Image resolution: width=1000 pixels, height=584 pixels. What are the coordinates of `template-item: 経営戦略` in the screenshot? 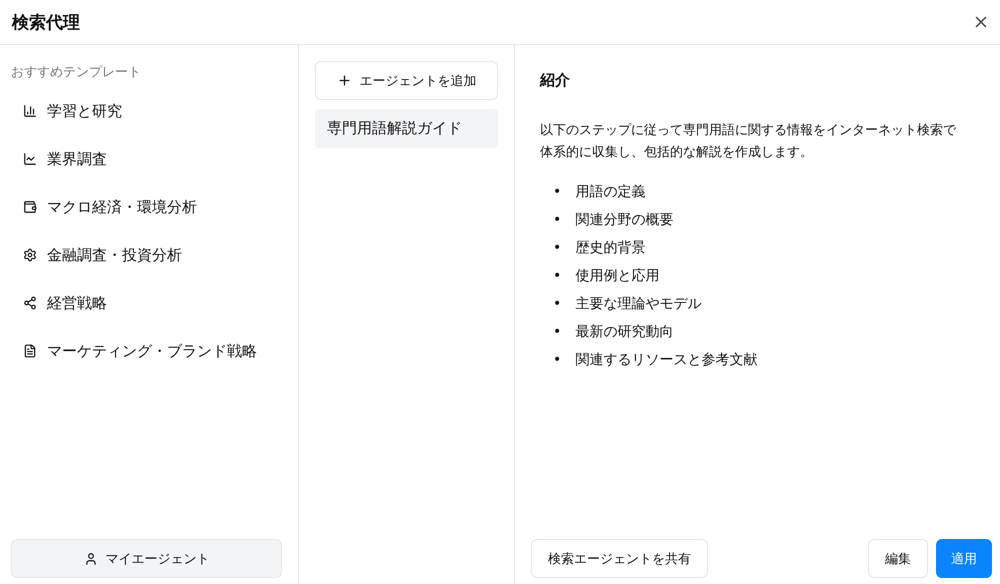 It's located at (146, 303).